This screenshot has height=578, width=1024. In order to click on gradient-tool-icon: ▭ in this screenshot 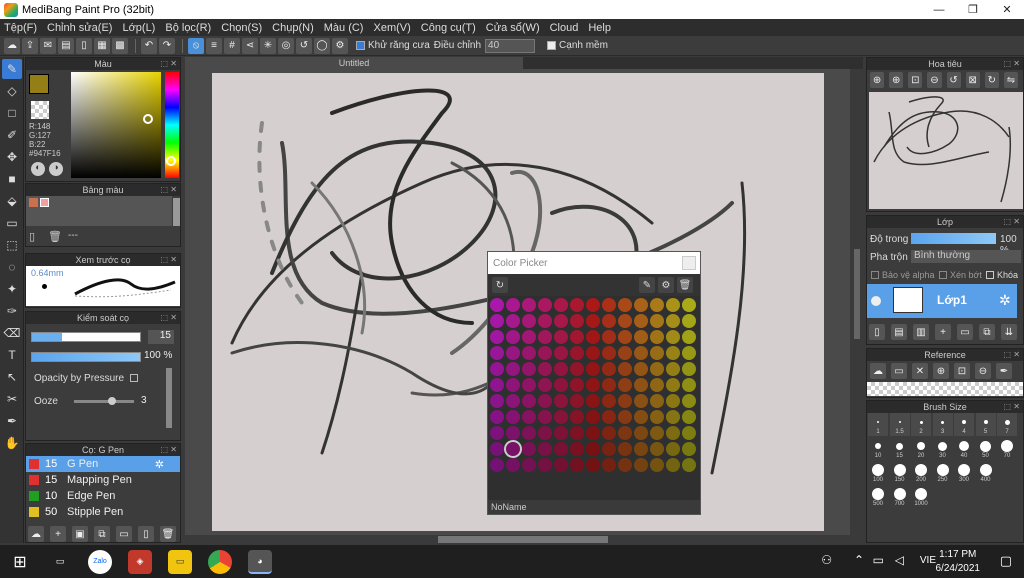, I will do `click(12, 223)`.